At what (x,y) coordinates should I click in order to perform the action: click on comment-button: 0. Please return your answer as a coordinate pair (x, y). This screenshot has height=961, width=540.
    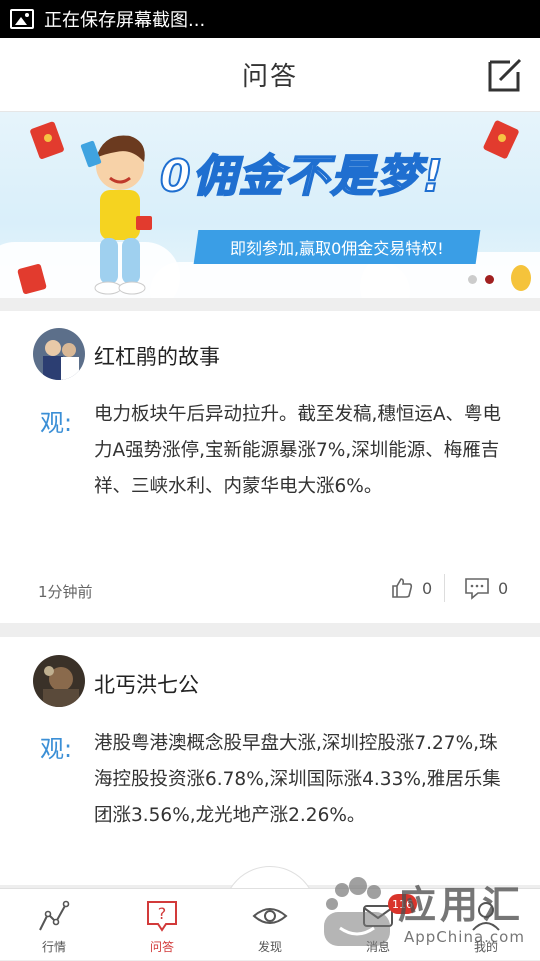
    Looking at the image, I should click on (486, 588).